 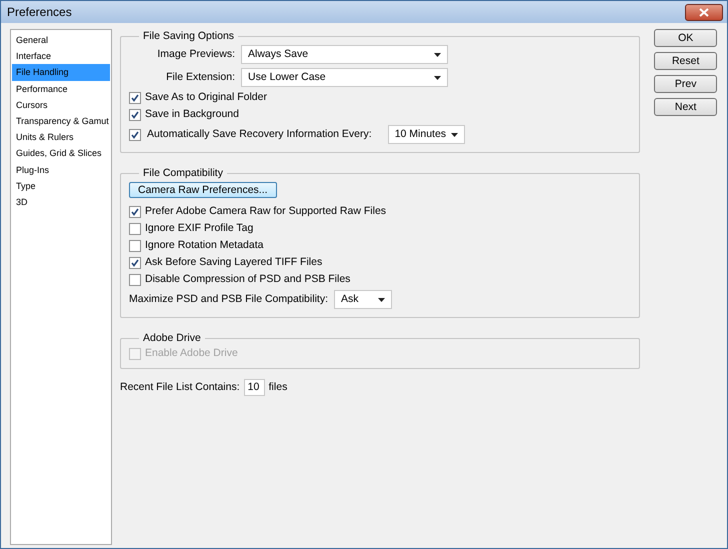 I want to click on dropdown: Ask, so click(x=363, y=299).